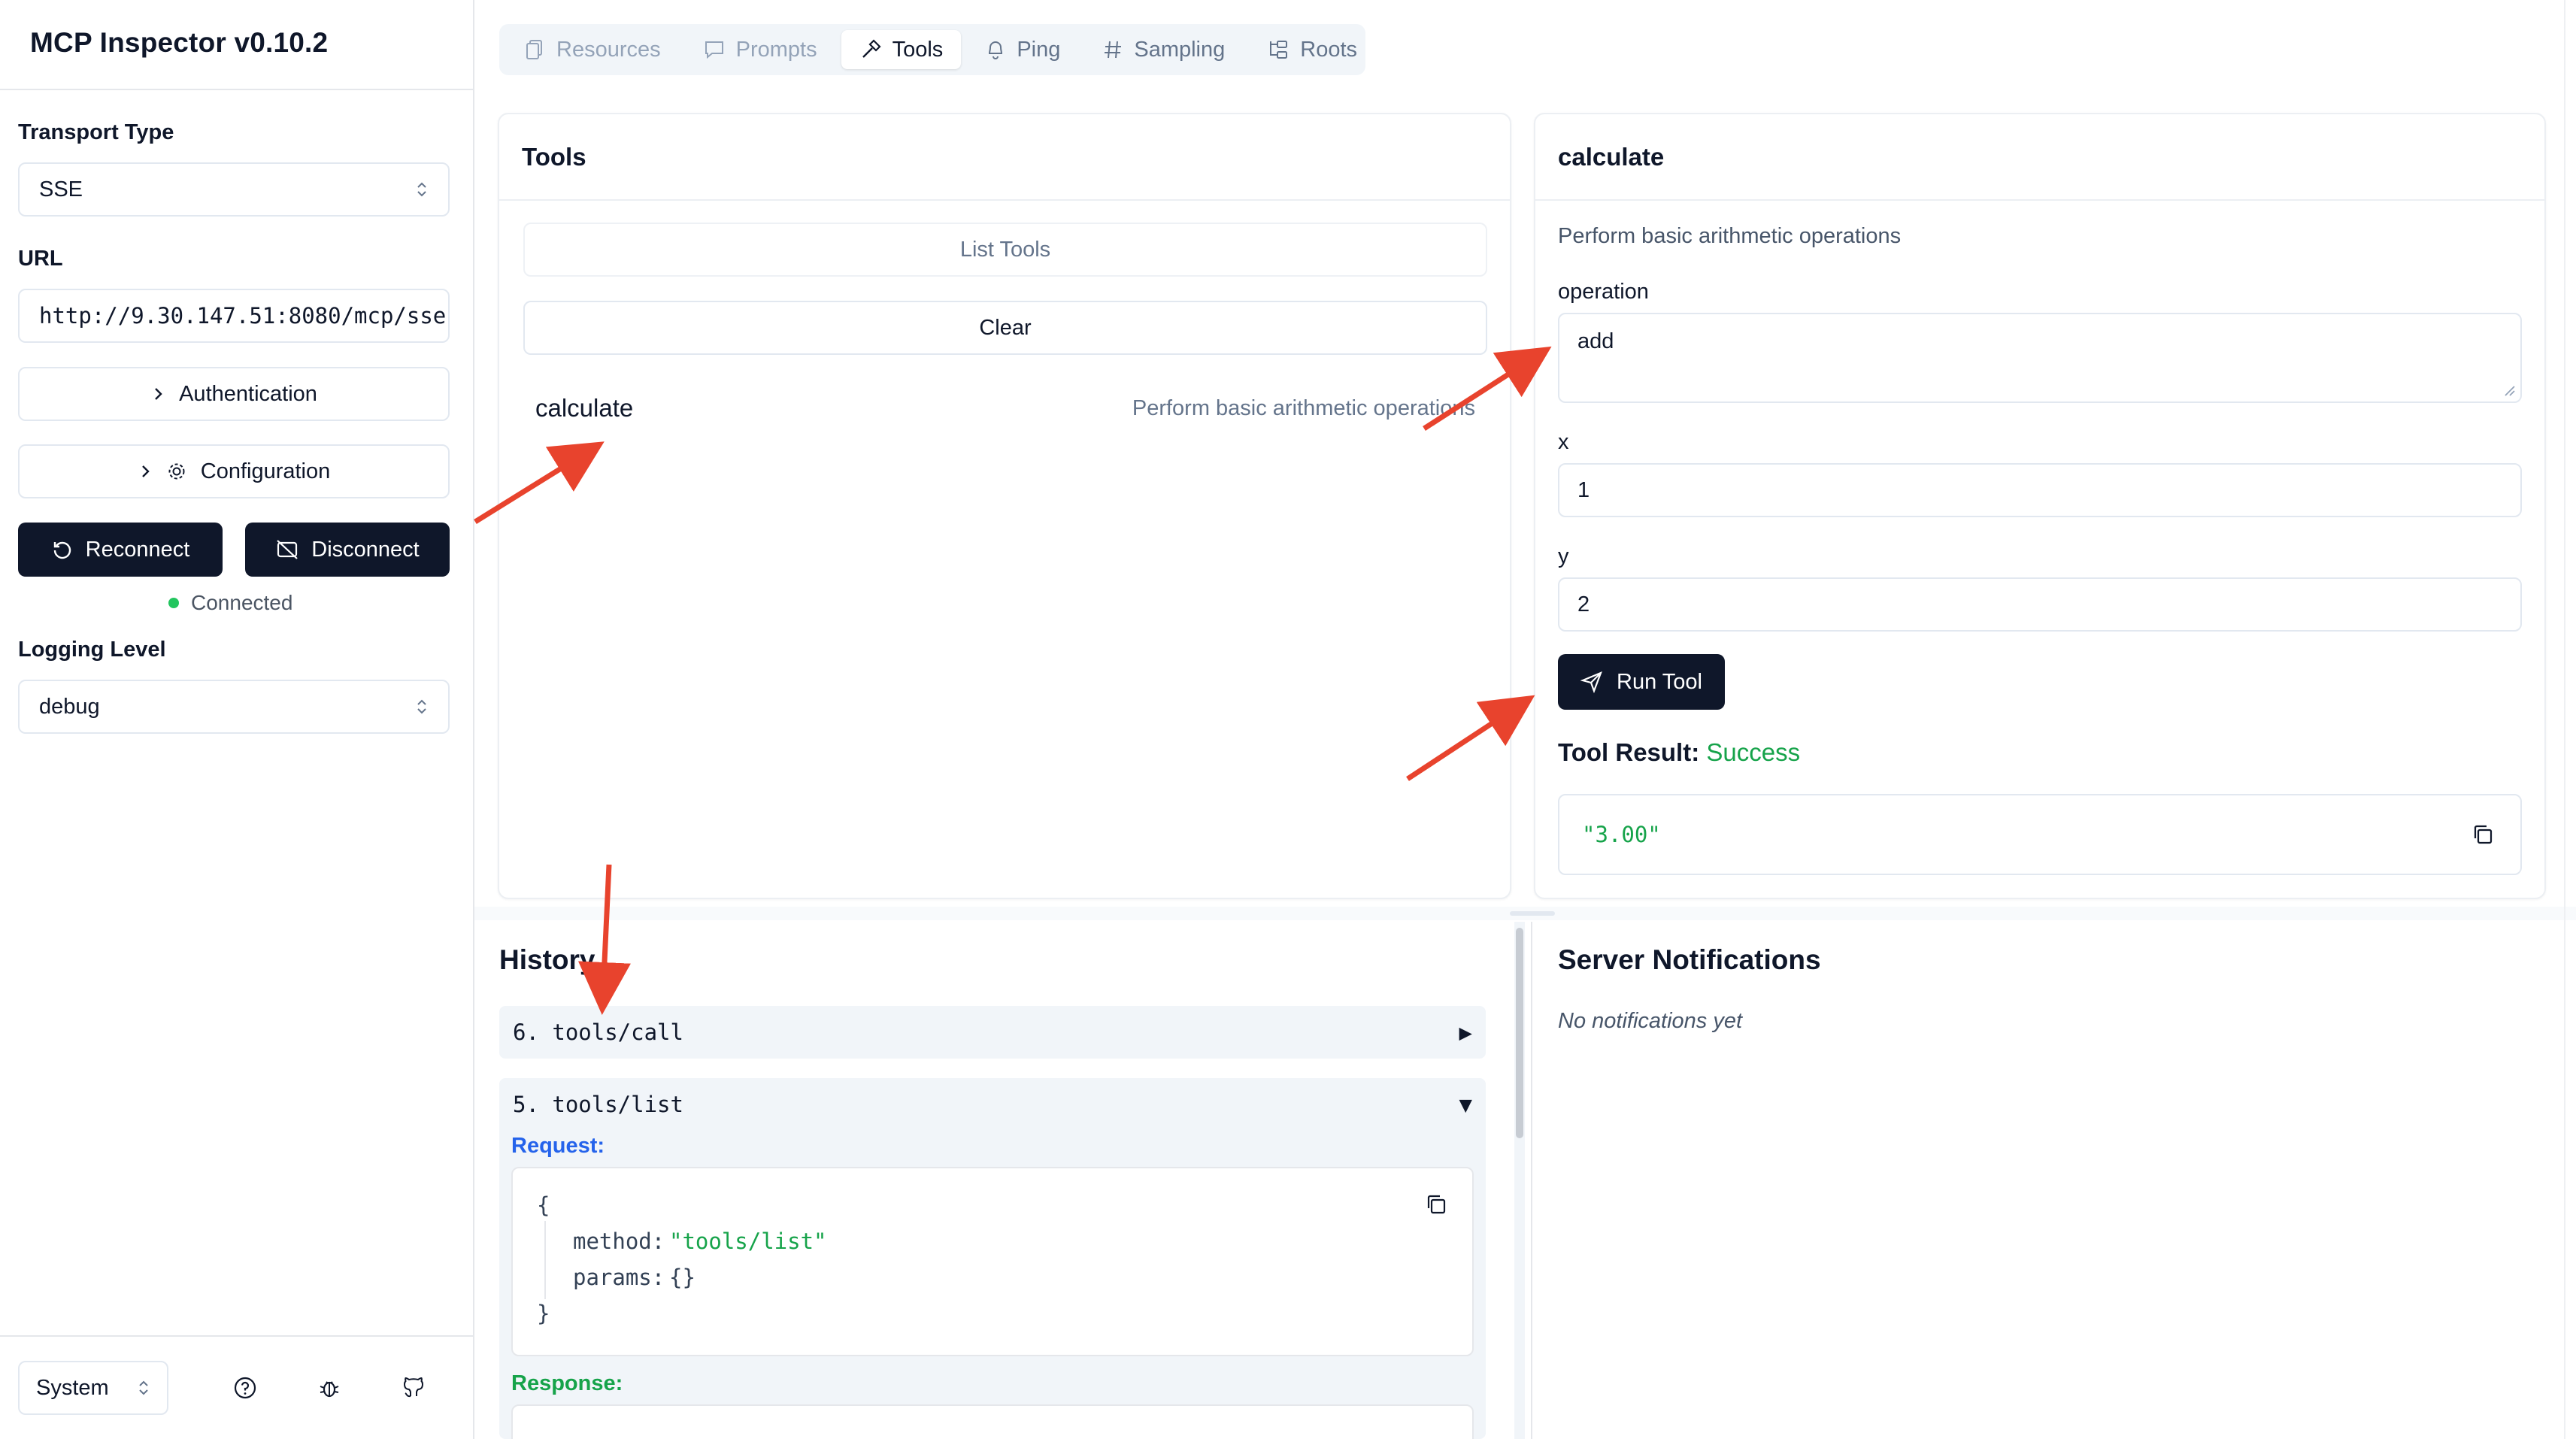  I want to click on response-label: Response:, so click(567, 1383).